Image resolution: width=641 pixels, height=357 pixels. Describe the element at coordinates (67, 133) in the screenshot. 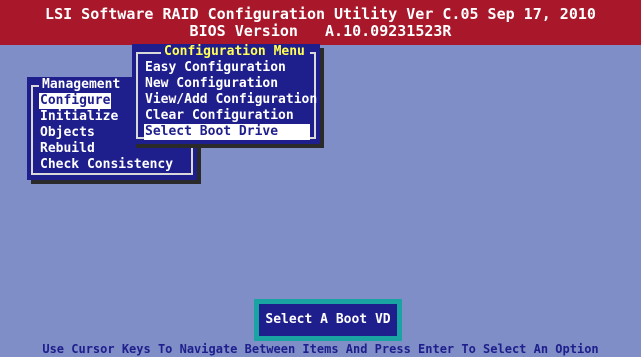

I see `menu-item-objects: Objects` at that location.